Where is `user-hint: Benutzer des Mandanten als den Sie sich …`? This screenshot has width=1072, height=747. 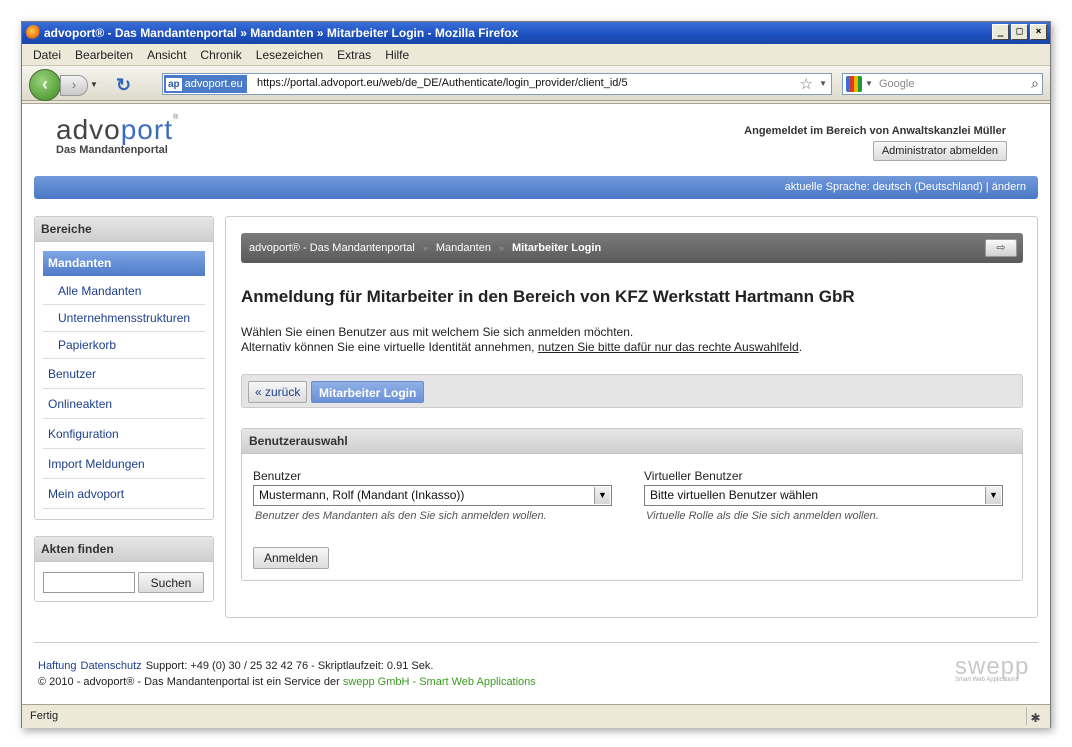 user-hint: Benutzer des Mandanten als den Sie sich … is located at coordinates (401, 516).